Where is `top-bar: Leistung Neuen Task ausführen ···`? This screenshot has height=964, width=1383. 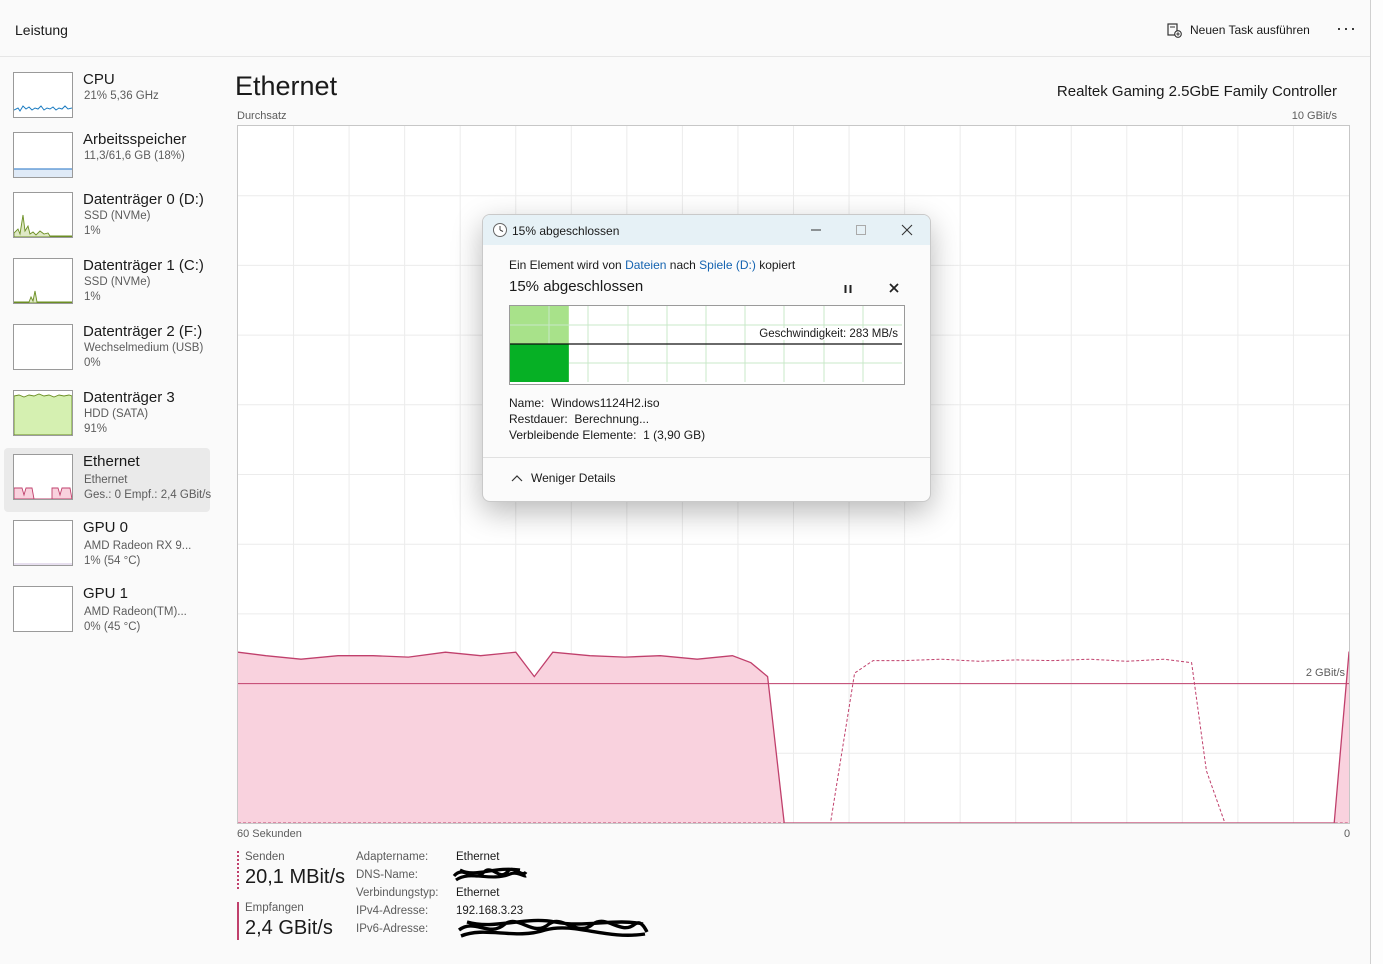 top-bar: Leistung Neuen Task ausführen ··· is located at coordinates (685, 28).